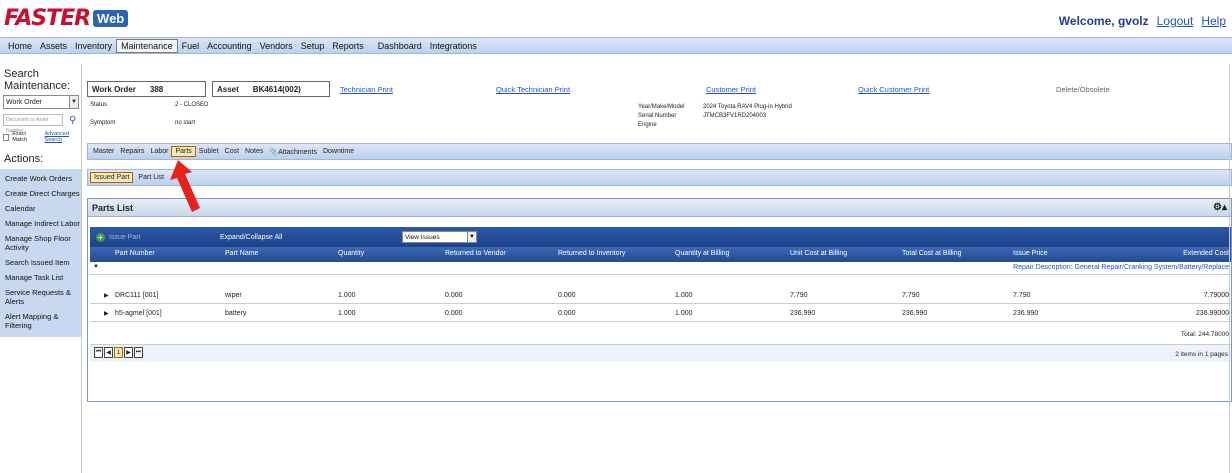 The height and width of the screenshot is (473, 1232). Describe the element at coordinates (453, 46) in the screenshot. I see `nav-integrations: Integrations` at that location.